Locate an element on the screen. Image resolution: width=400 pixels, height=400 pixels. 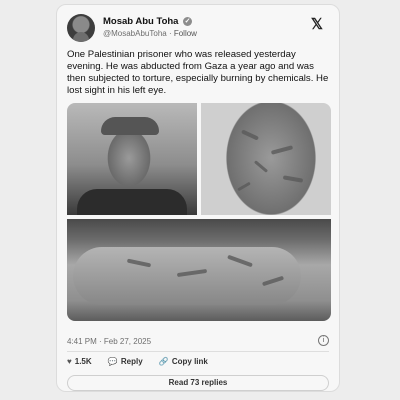
x-logo-icon: 𝕏 is located at coordinates (317, 24).